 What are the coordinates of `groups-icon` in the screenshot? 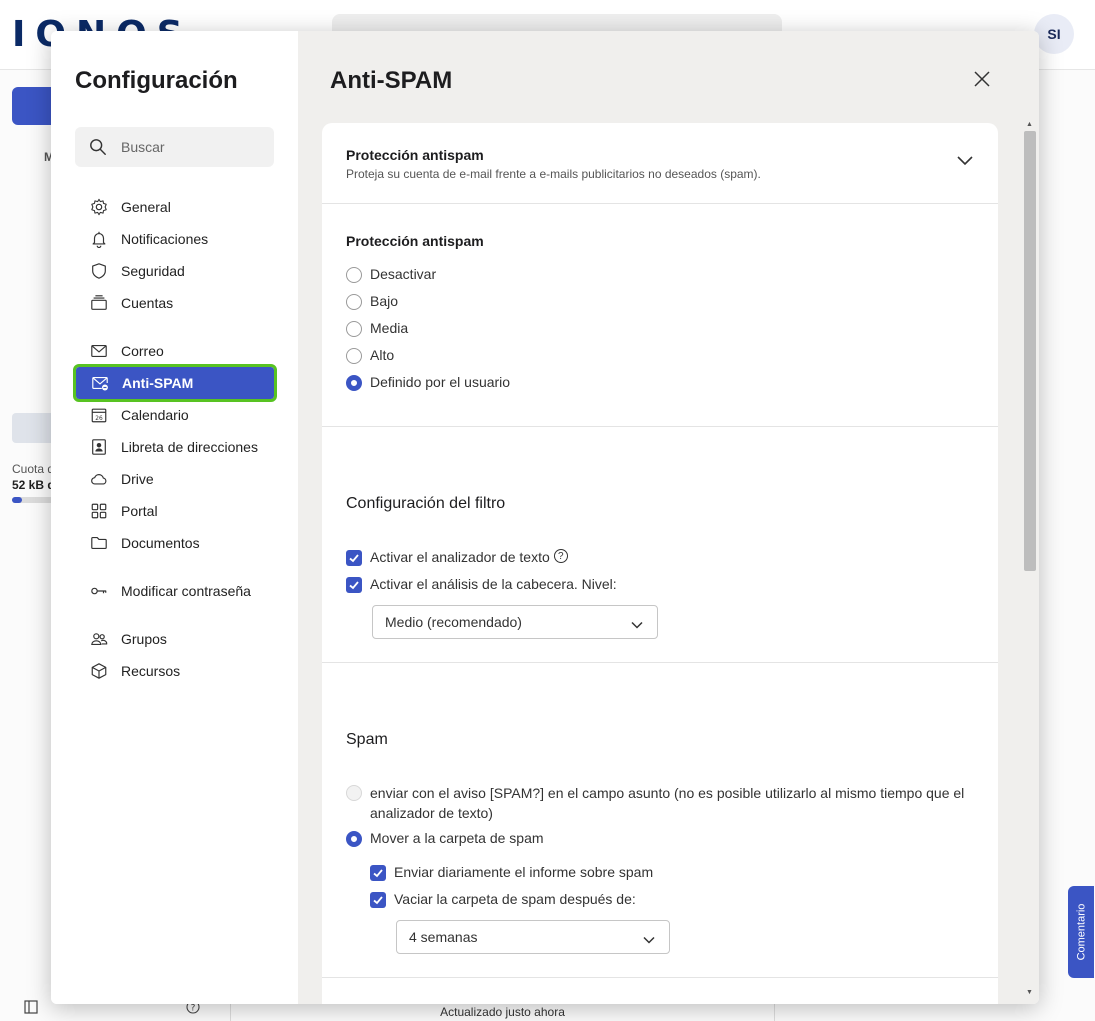 It's located at (99, 639).